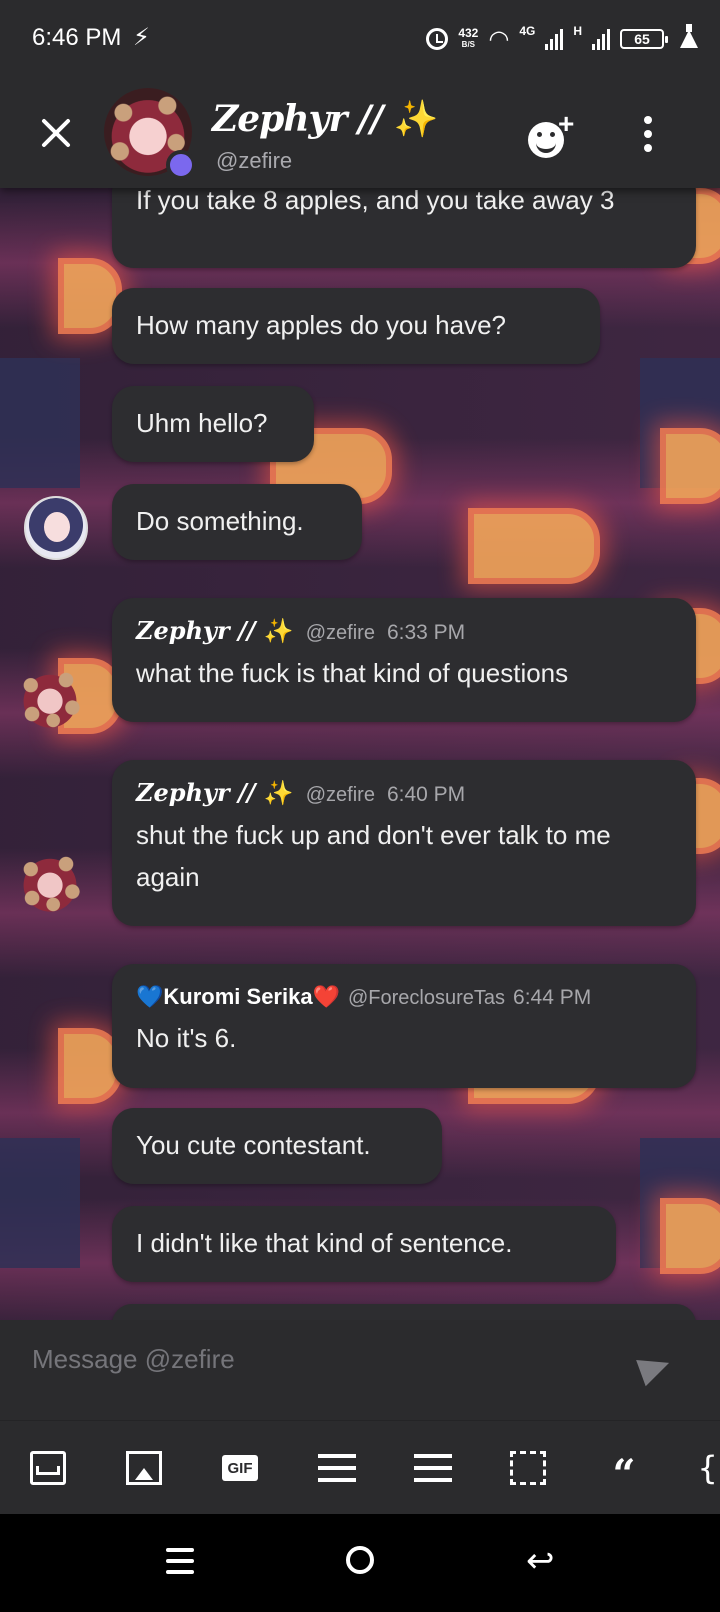 The width and height of the screenshot is (720, 1612). I want to click on message-header: Zephyr // ✨ @zefire 6:33 PM, so click(404, 632).